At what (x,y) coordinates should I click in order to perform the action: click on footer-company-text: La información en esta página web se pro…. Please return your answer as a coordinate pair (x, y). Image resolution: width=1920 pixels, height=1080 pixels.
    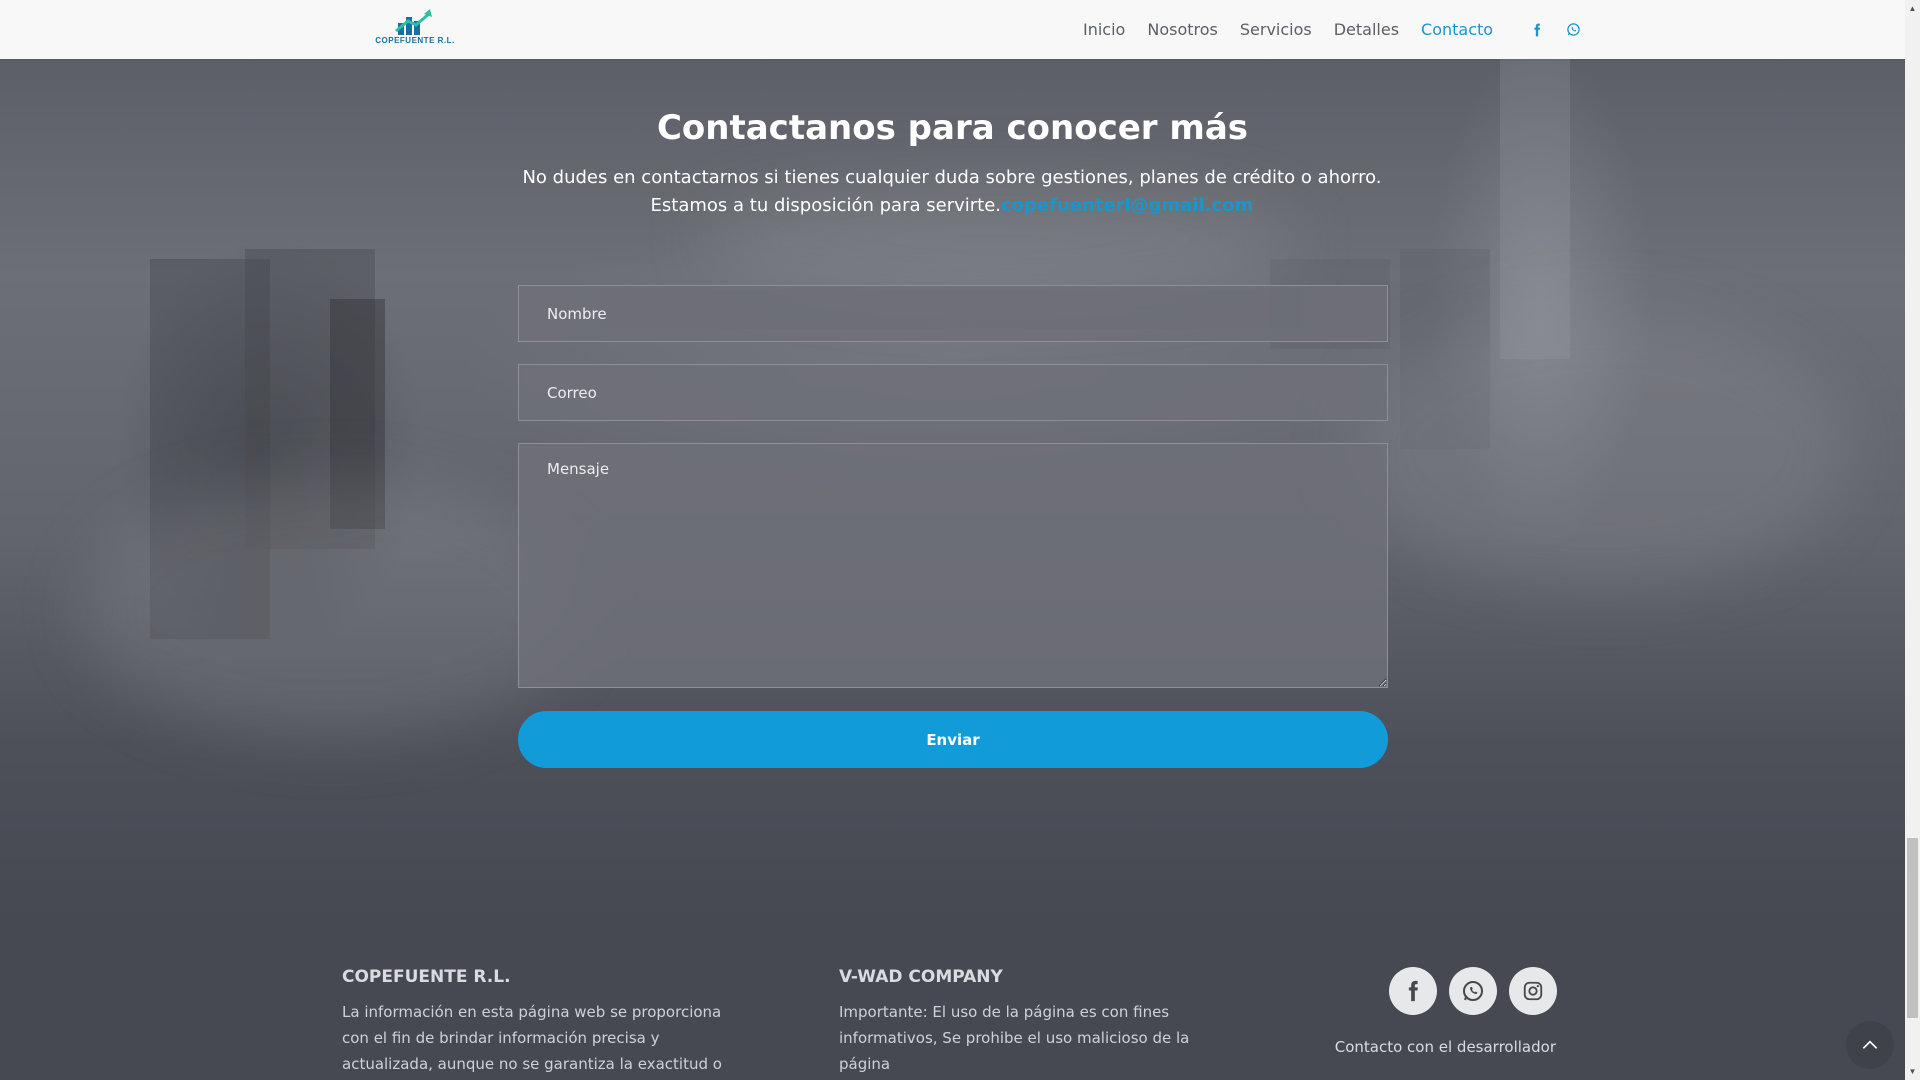
    Looking at the image, I should click on (532, 1038).